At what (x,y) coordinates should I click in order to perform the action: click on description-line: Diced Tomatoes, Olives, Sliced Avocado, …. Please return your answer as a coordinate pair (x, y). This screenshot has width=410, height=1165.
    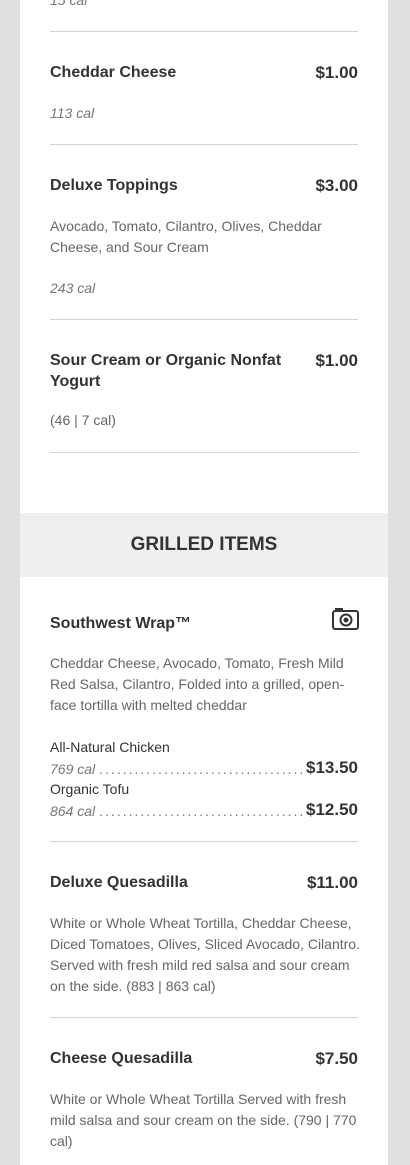
    Looking at the image, I should click on (205, 944).